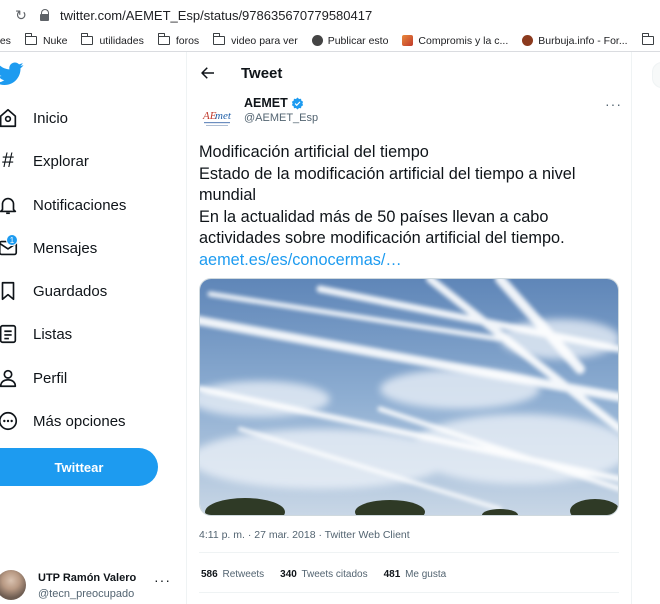  Describe the element at coordinates (10, 118) in the screenshot. I see `home-icon` at that location.